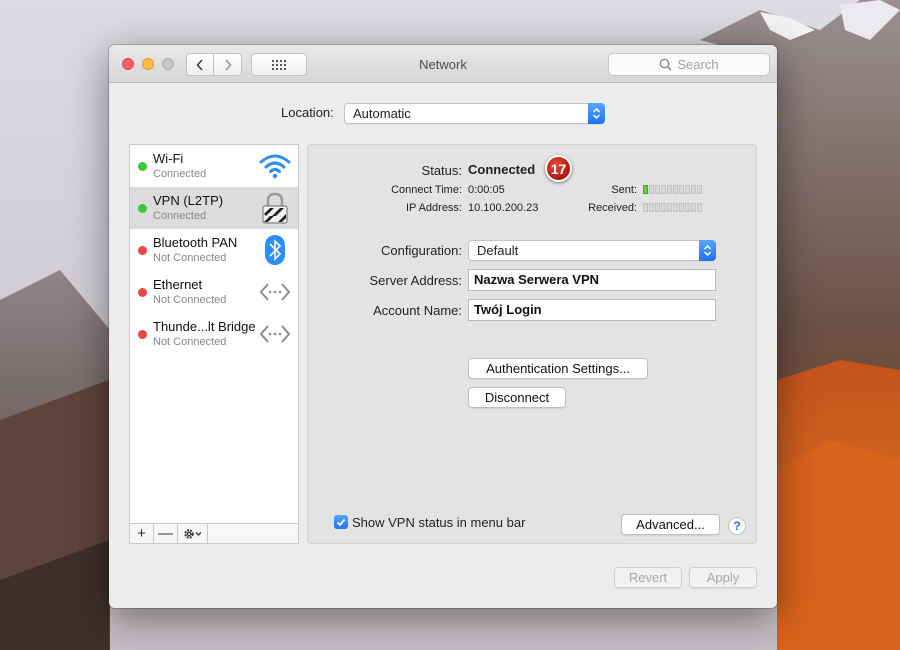 This screenshot has width=900, height=650. What do you see at coordinates (214, 533) in the screenshot?
I see `service-list-toolbar: + —` at bounding box center [214, 533].